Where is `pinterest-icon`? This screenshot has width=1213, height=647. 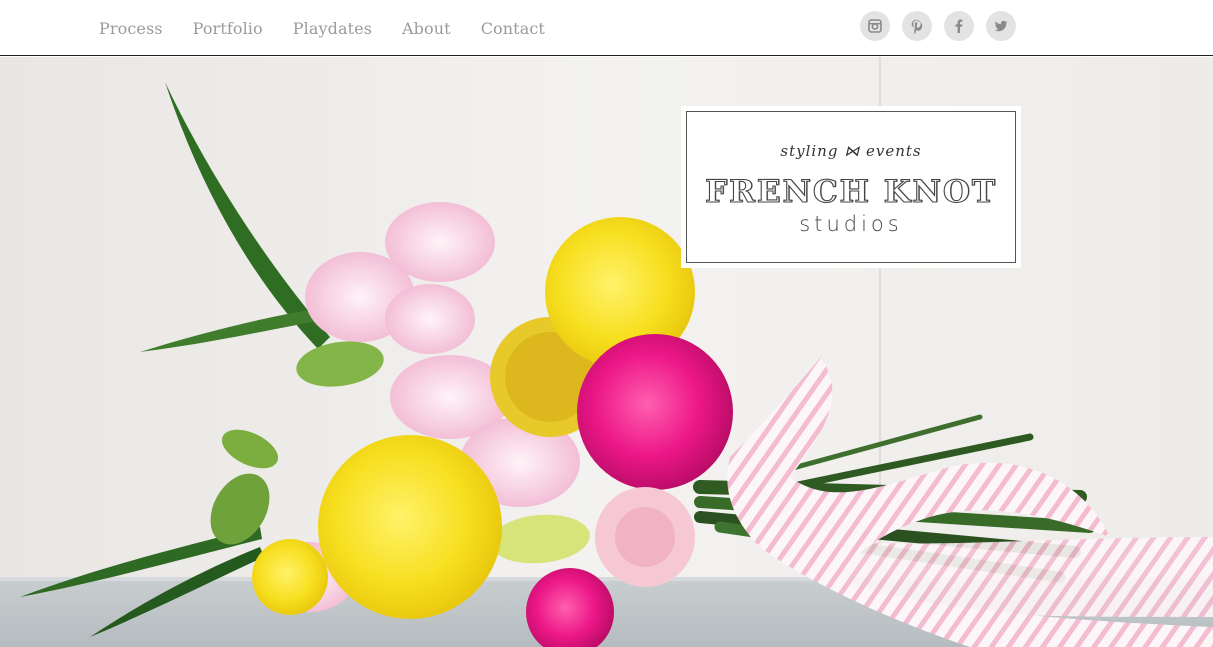 pinterest-icon is located at coordinates (917, 26).